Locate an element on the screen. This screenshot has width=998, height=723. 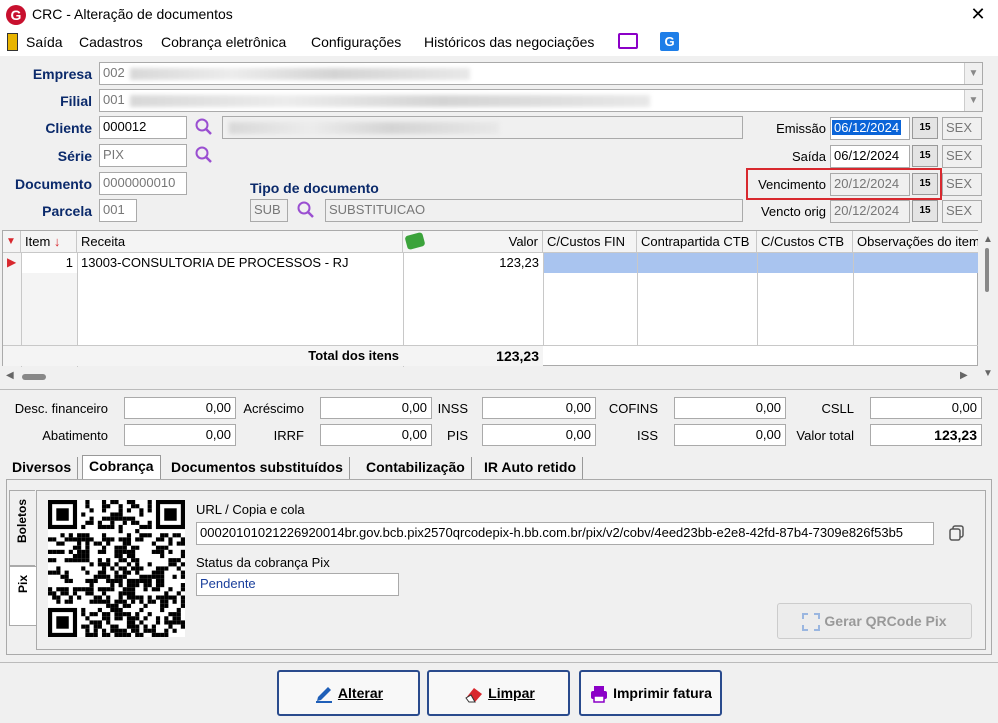
desc-financeiro-label: Desc. financeiro is located at coordinates (61, 408).